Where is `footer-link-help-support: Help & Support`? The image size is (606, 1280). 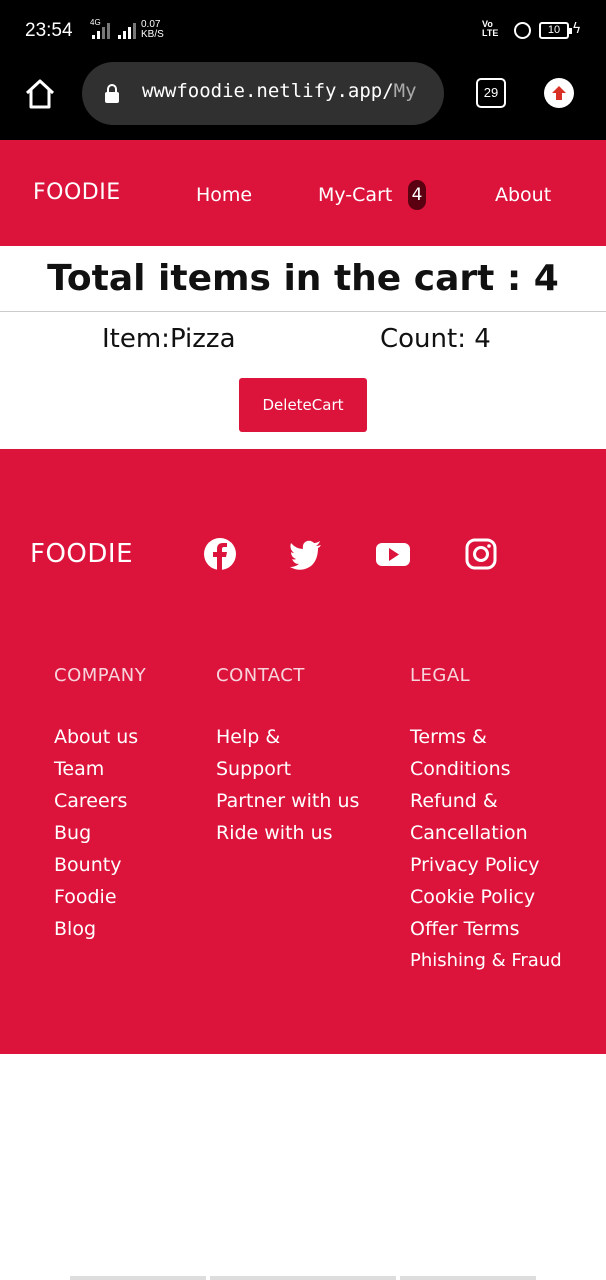
footer-link-help-support: Help & Support is located at coordinates (266, 753).